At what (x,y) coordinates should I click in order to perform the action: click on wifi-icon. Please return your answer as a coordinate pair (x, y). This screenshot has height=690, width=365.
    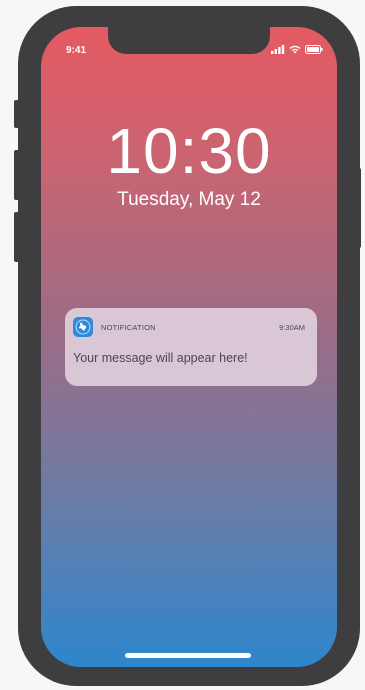
    Looking at the image, I should click on (295, 49).